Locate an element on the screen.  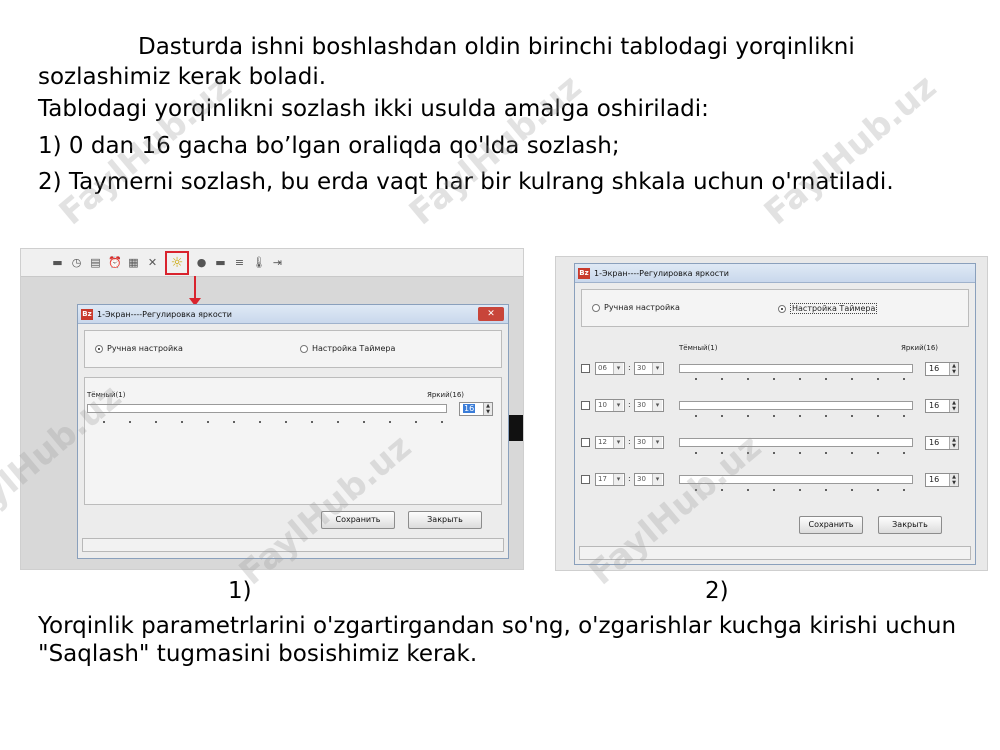
toolbar: ▬ ◷ ▤ ⏰ ▦ ✕ ☼ ● ▬ ≡ 🌡 ⇥ is located at coordinates (272, 263).